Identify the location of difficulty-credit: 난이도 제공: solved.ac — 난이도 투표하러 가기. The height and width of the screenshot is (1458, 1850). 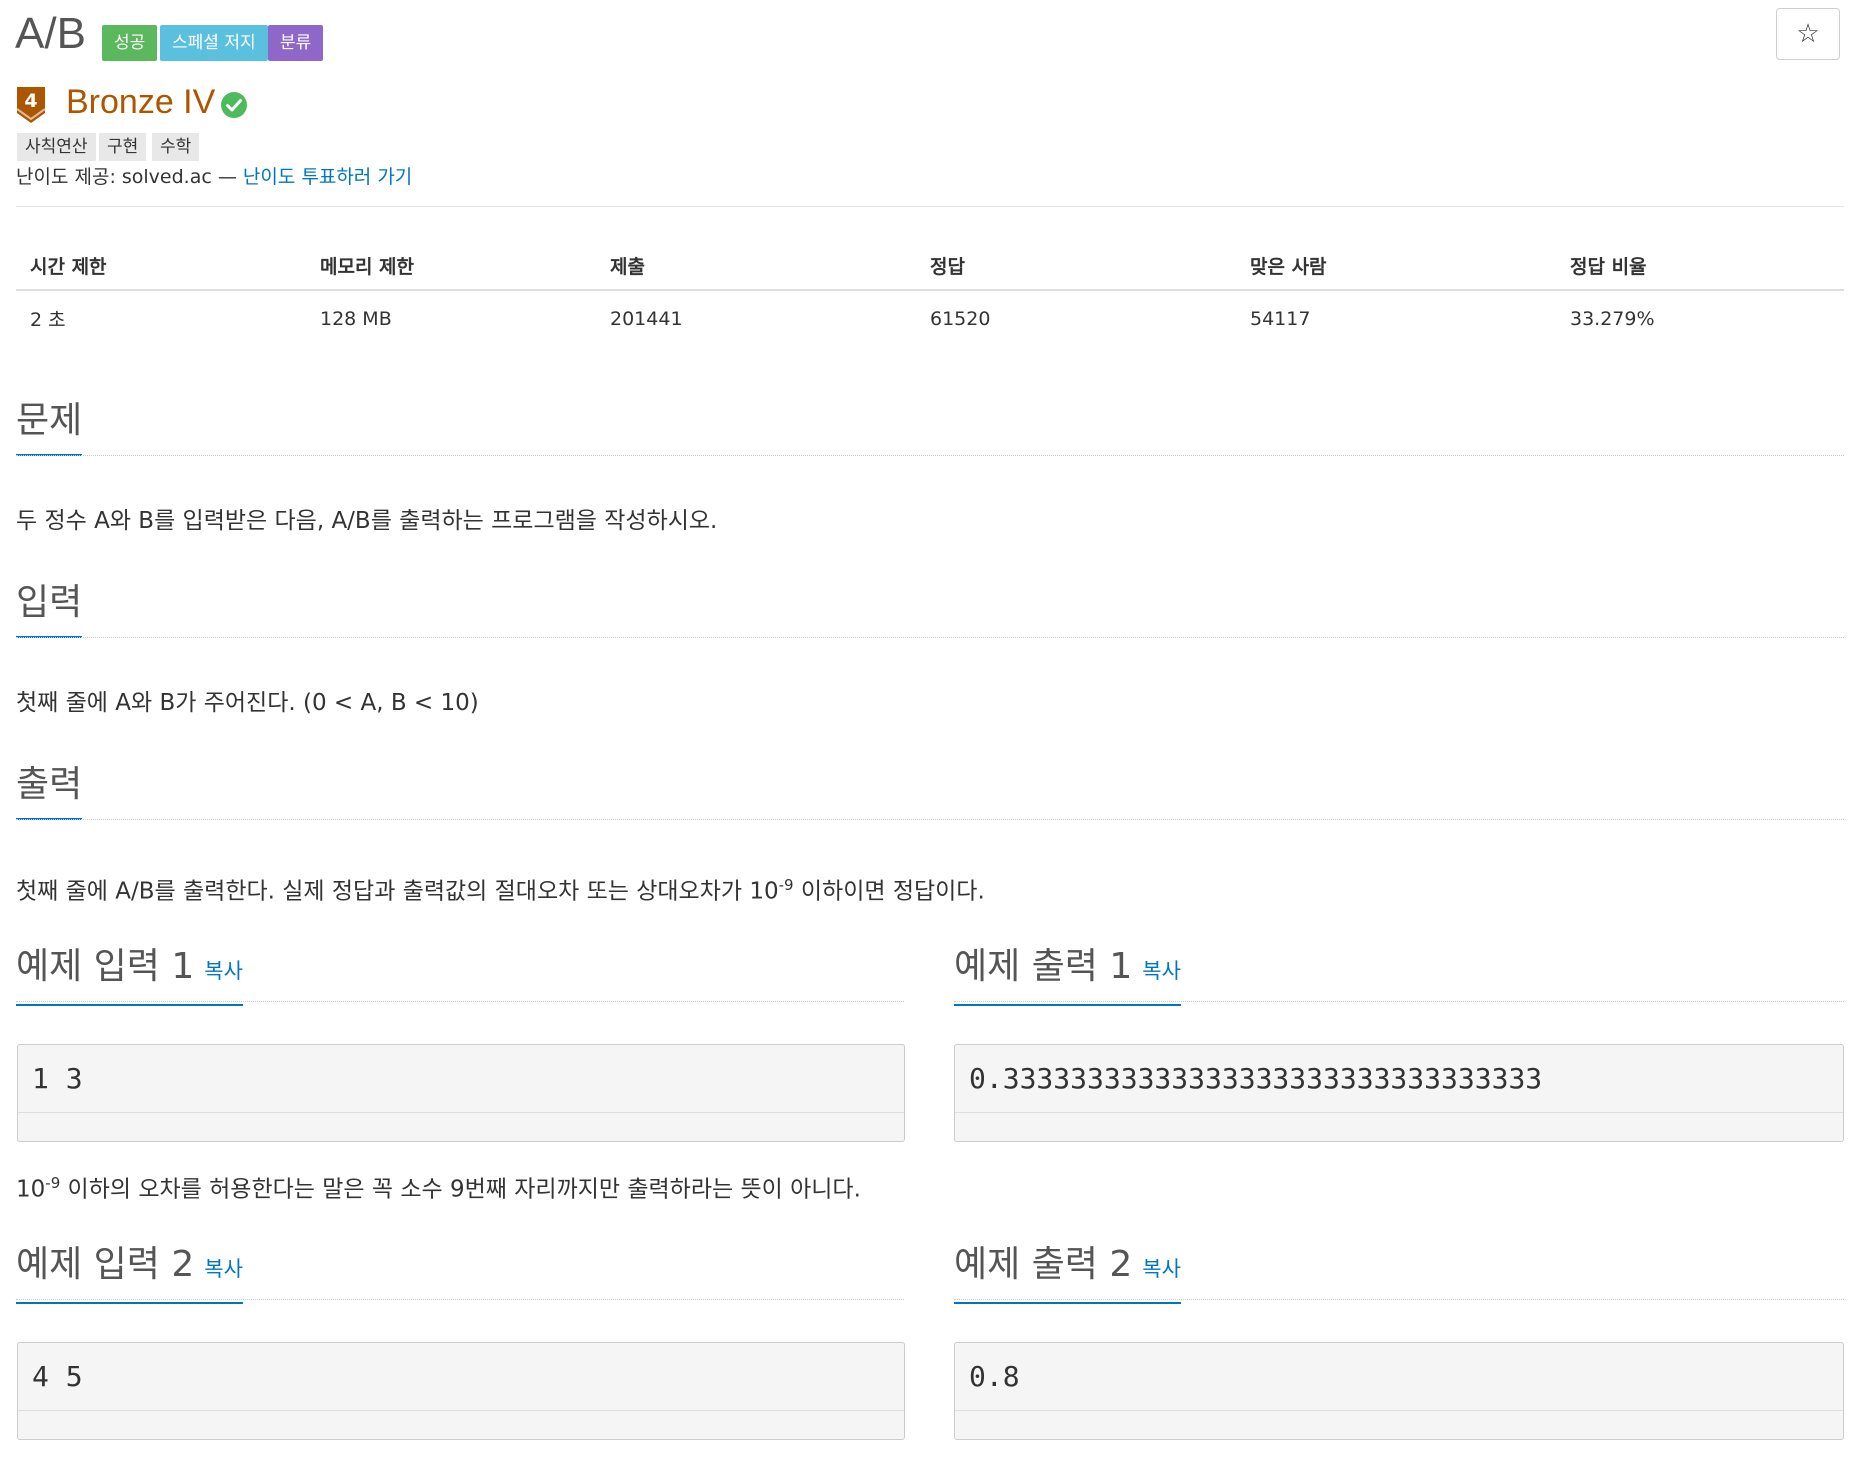
(214, 177).